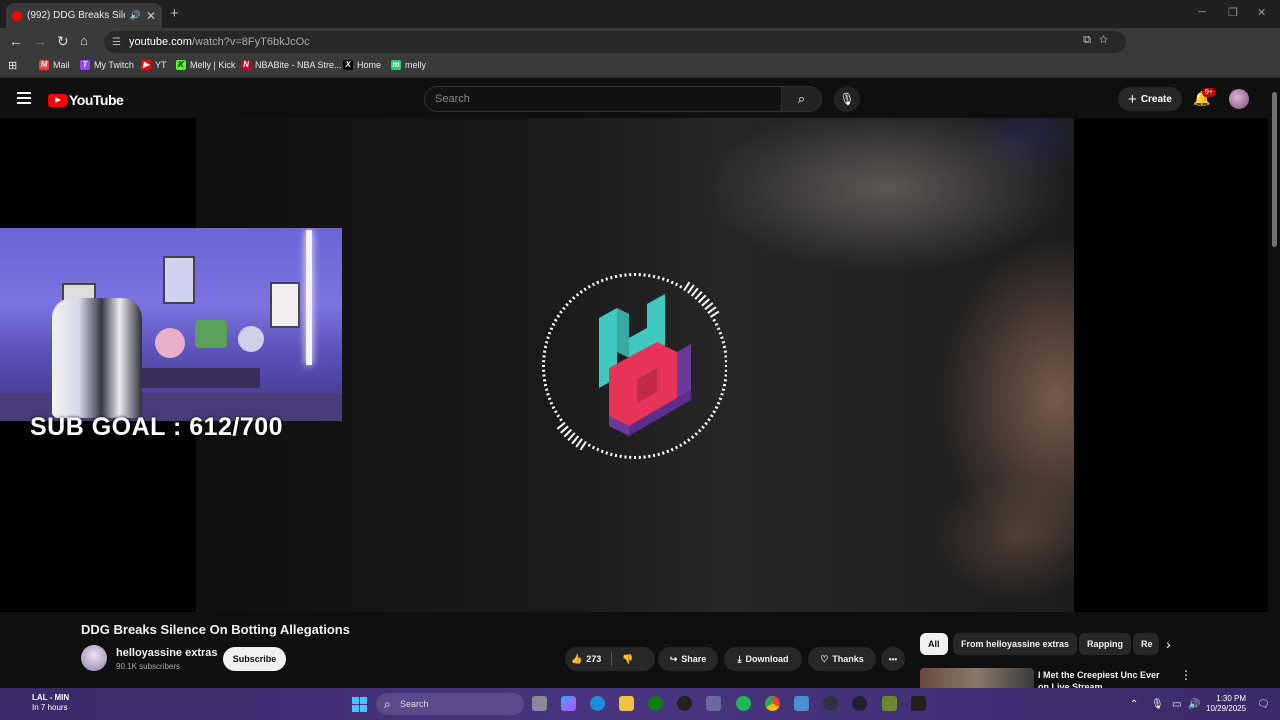  Describe the element at coordinates (40, 41) in the screenshot. I see `forward-icon: →` at that location.